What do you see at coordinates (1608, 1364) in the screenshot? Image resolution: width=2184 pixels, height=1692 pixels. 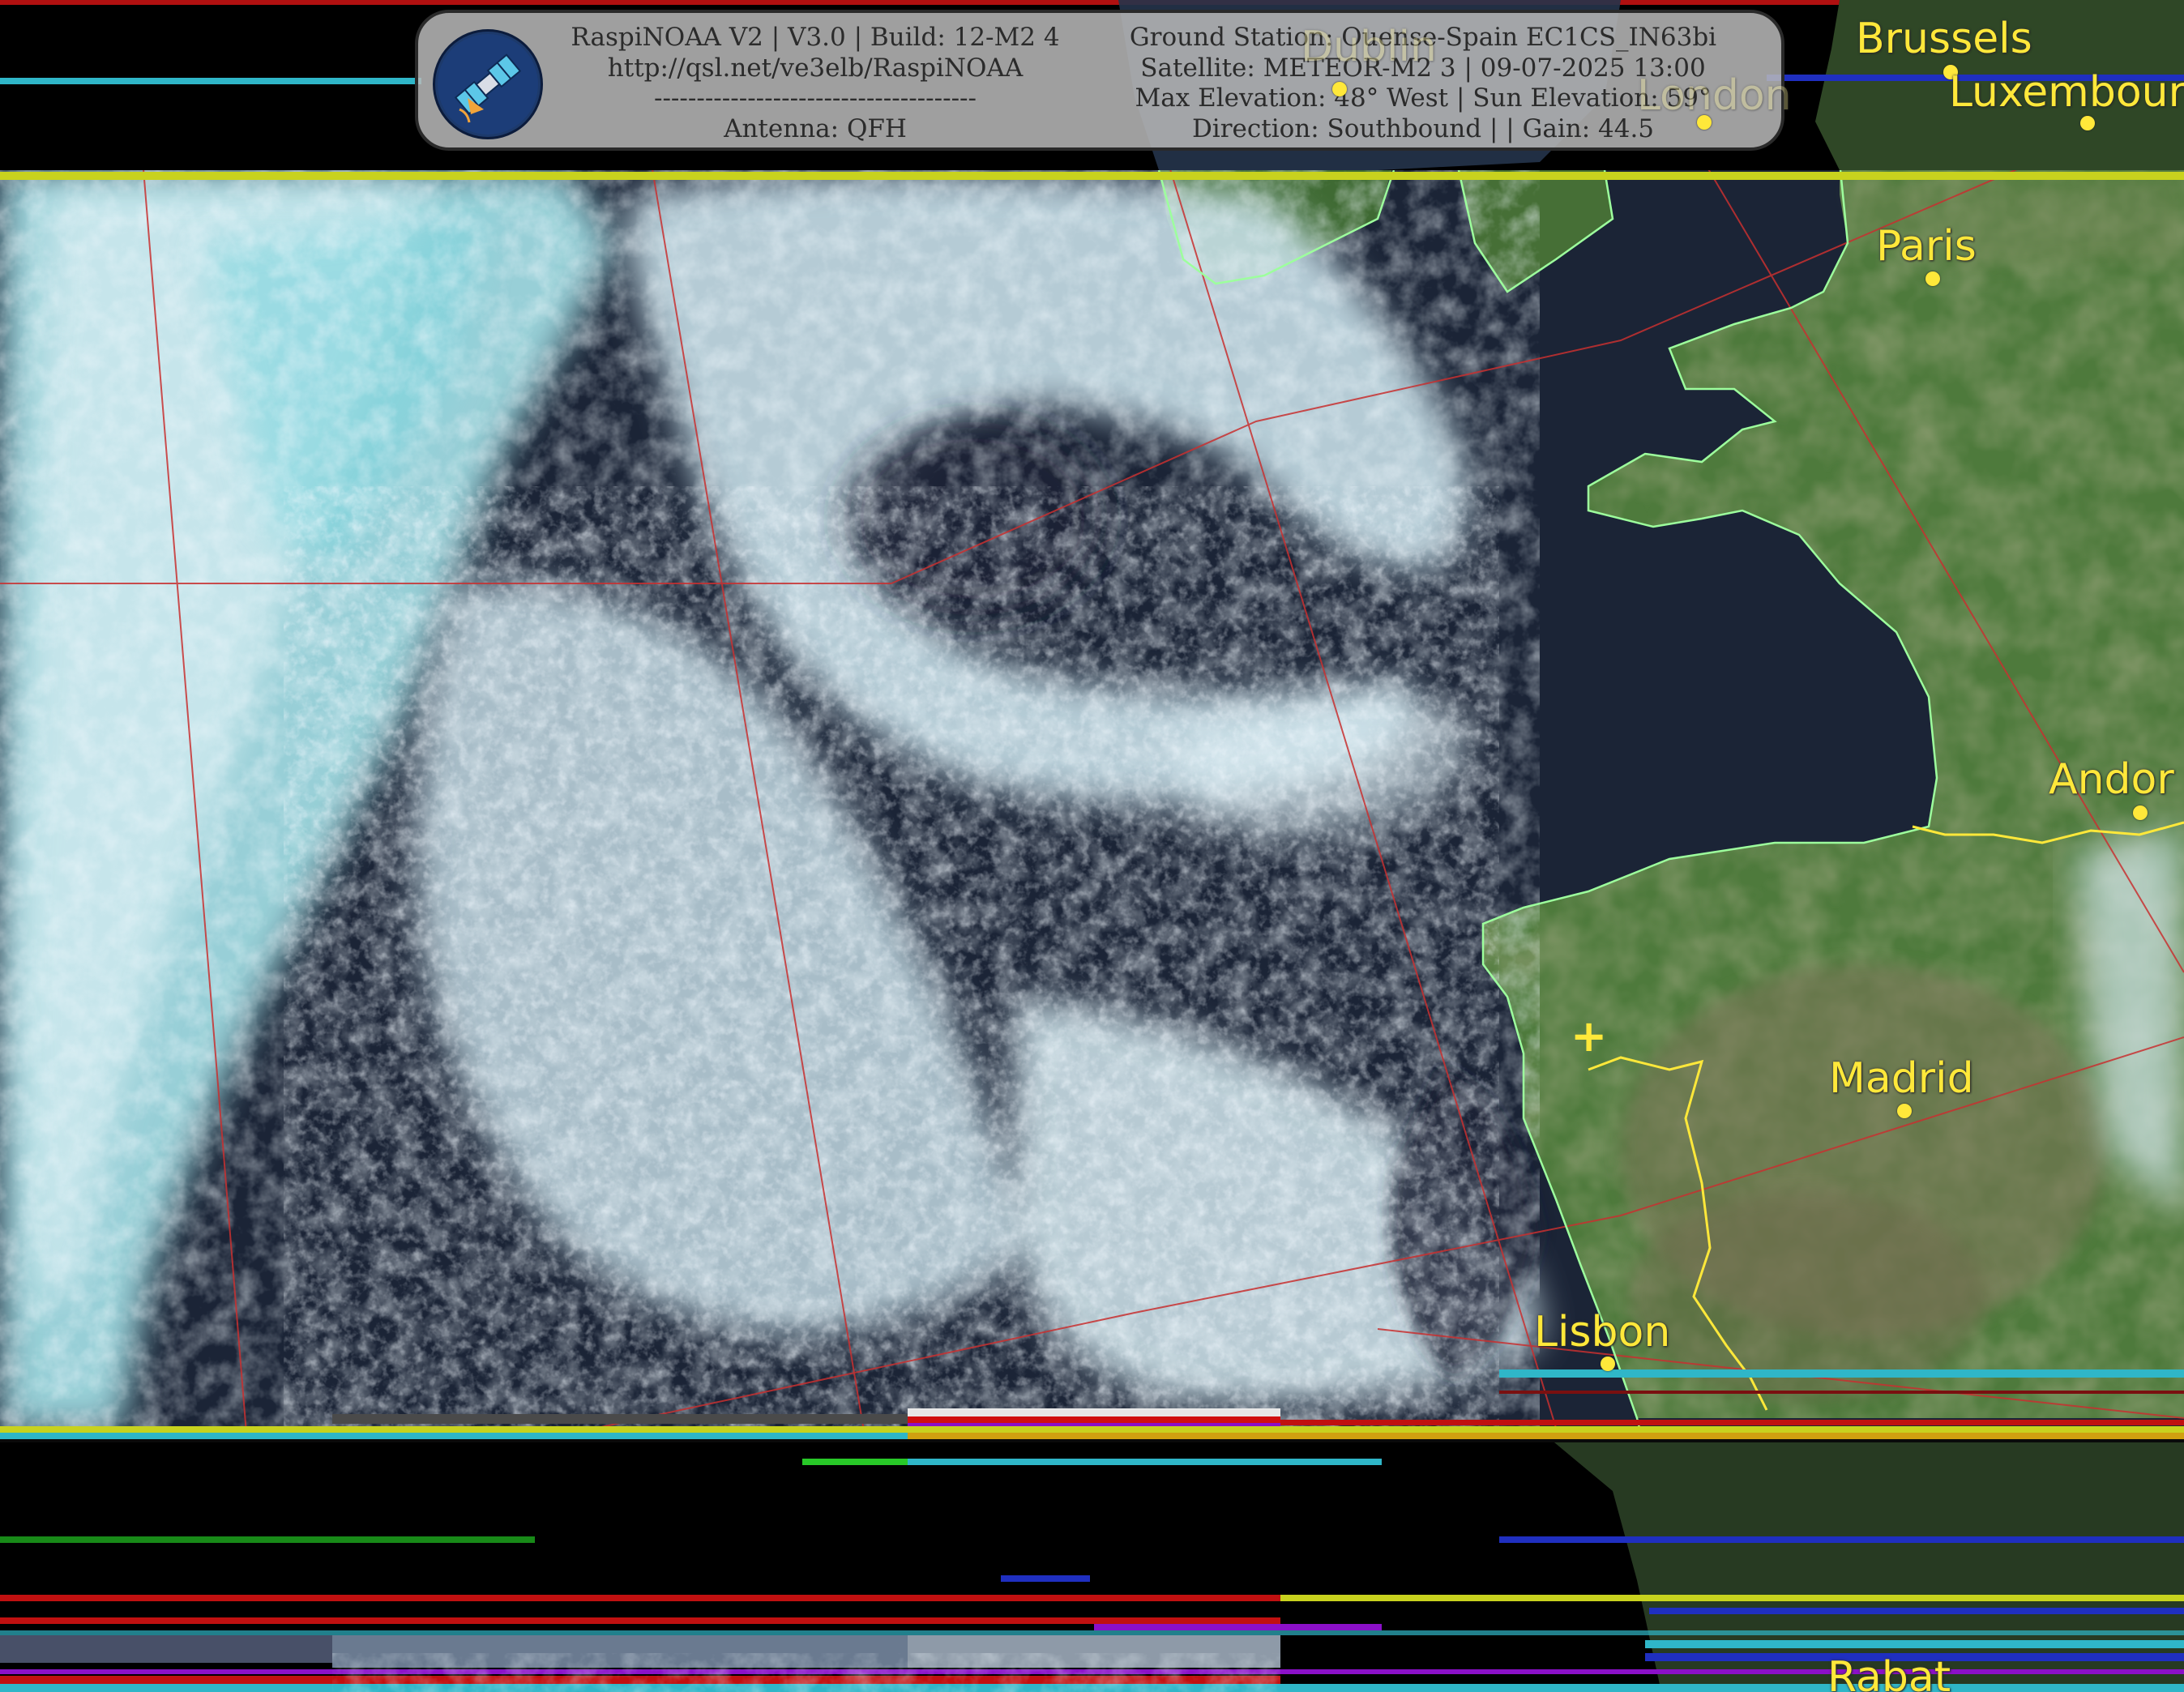 I see `city-dot-lisbon` at bounding box center [1608, 1364].